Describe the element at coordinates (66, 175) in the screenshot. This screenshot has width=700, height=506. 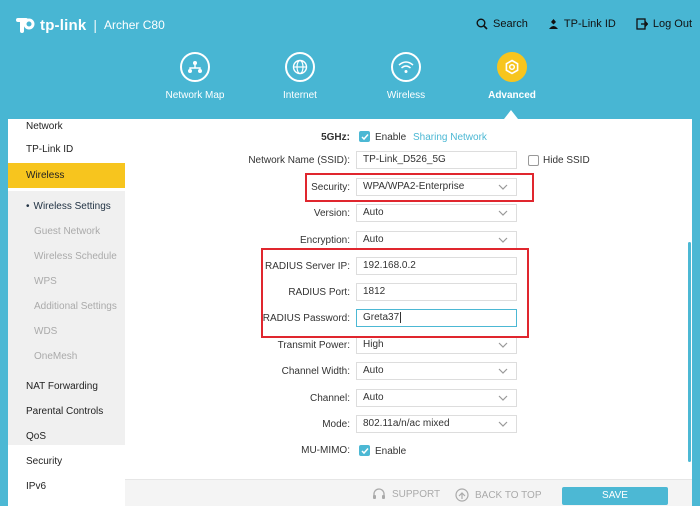
I see `sidebar-item-wireless: Wireless` at that location.